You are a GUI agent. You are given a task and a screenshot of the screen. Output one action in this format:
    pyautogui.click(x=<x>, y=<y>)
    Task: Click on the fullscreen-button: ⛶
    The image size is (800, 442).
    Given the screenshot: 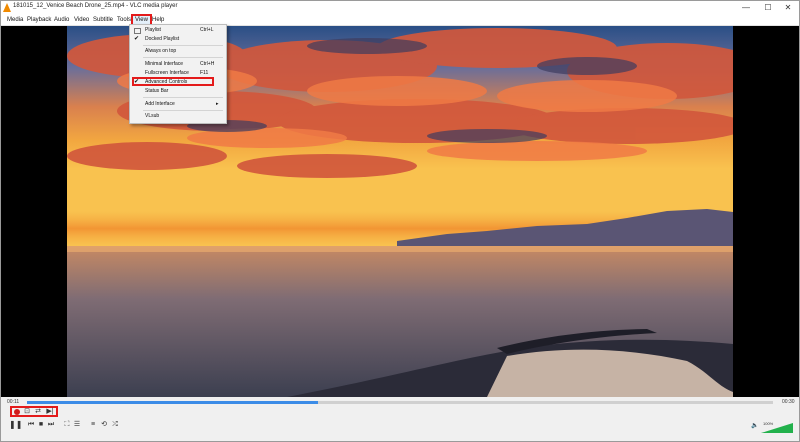 What is the action you would take?
    pyautogui.click(x=67, y=425)
    